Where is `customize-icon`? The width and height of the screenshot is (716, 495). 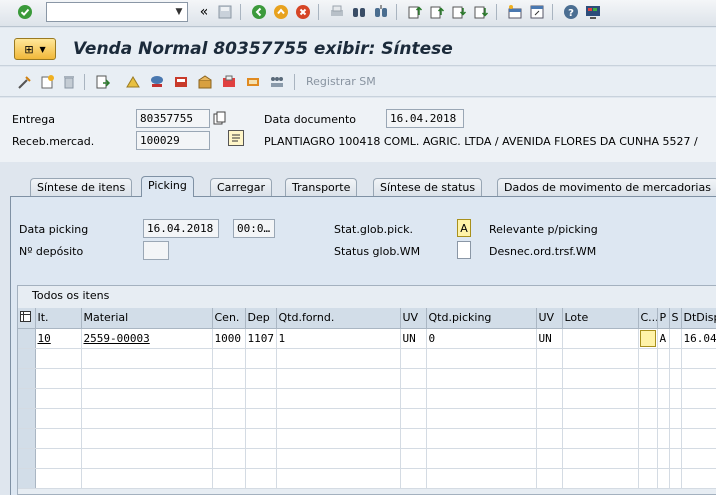
customize-icon is located at coordinates (593, 12).